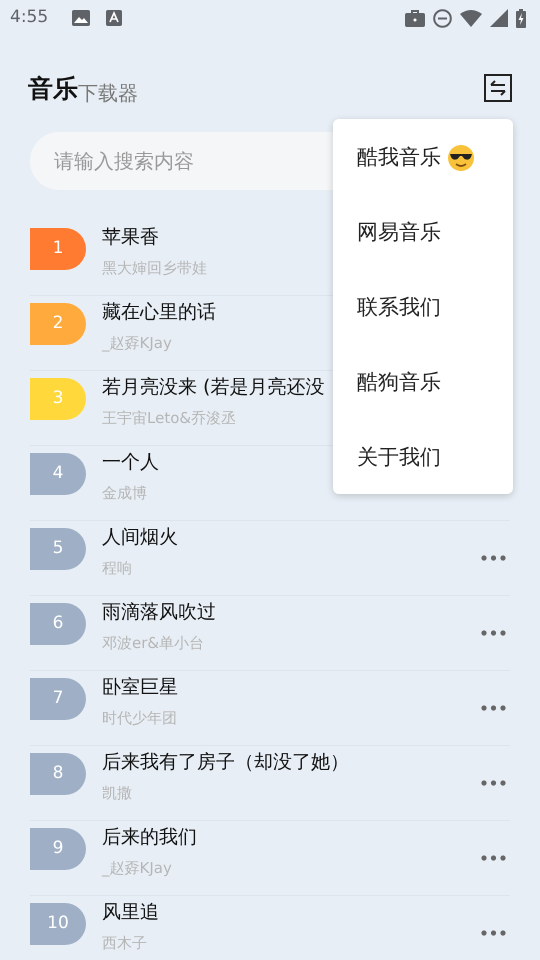 The image size is (540, 960). I want to click on rank-badge: 7, so click(58, 699).